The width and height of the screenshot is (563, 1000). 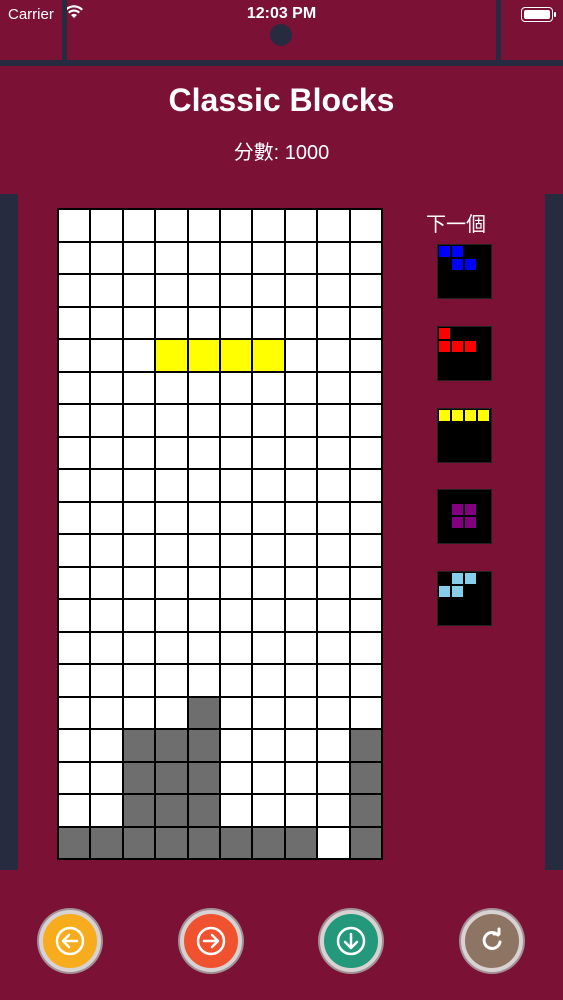 I want to click on arrow-right-icon, so click(x=211, y=941).